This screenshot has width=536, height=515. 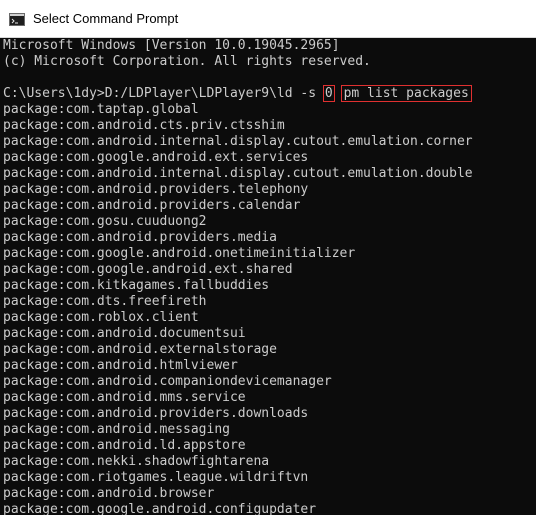 What do you see at coordinates (156, 189) in the screenshot?
I see `package-line: package:com.android.providers.telephony` at bounding box center [156, 189].